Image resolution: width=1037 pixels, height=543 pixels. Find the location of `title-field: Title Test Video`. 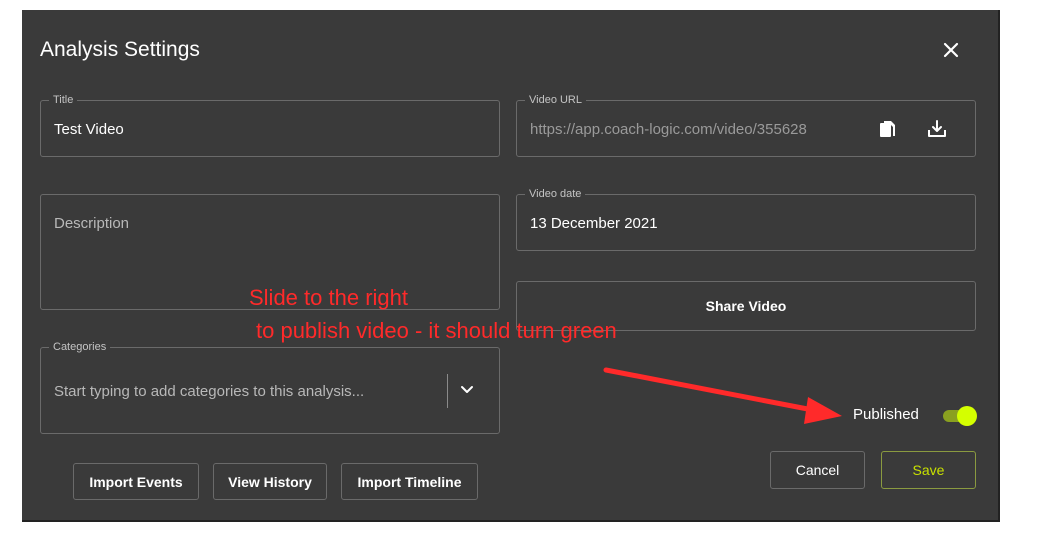

title-field: Title Test Video is located at coordinates (270, 125).